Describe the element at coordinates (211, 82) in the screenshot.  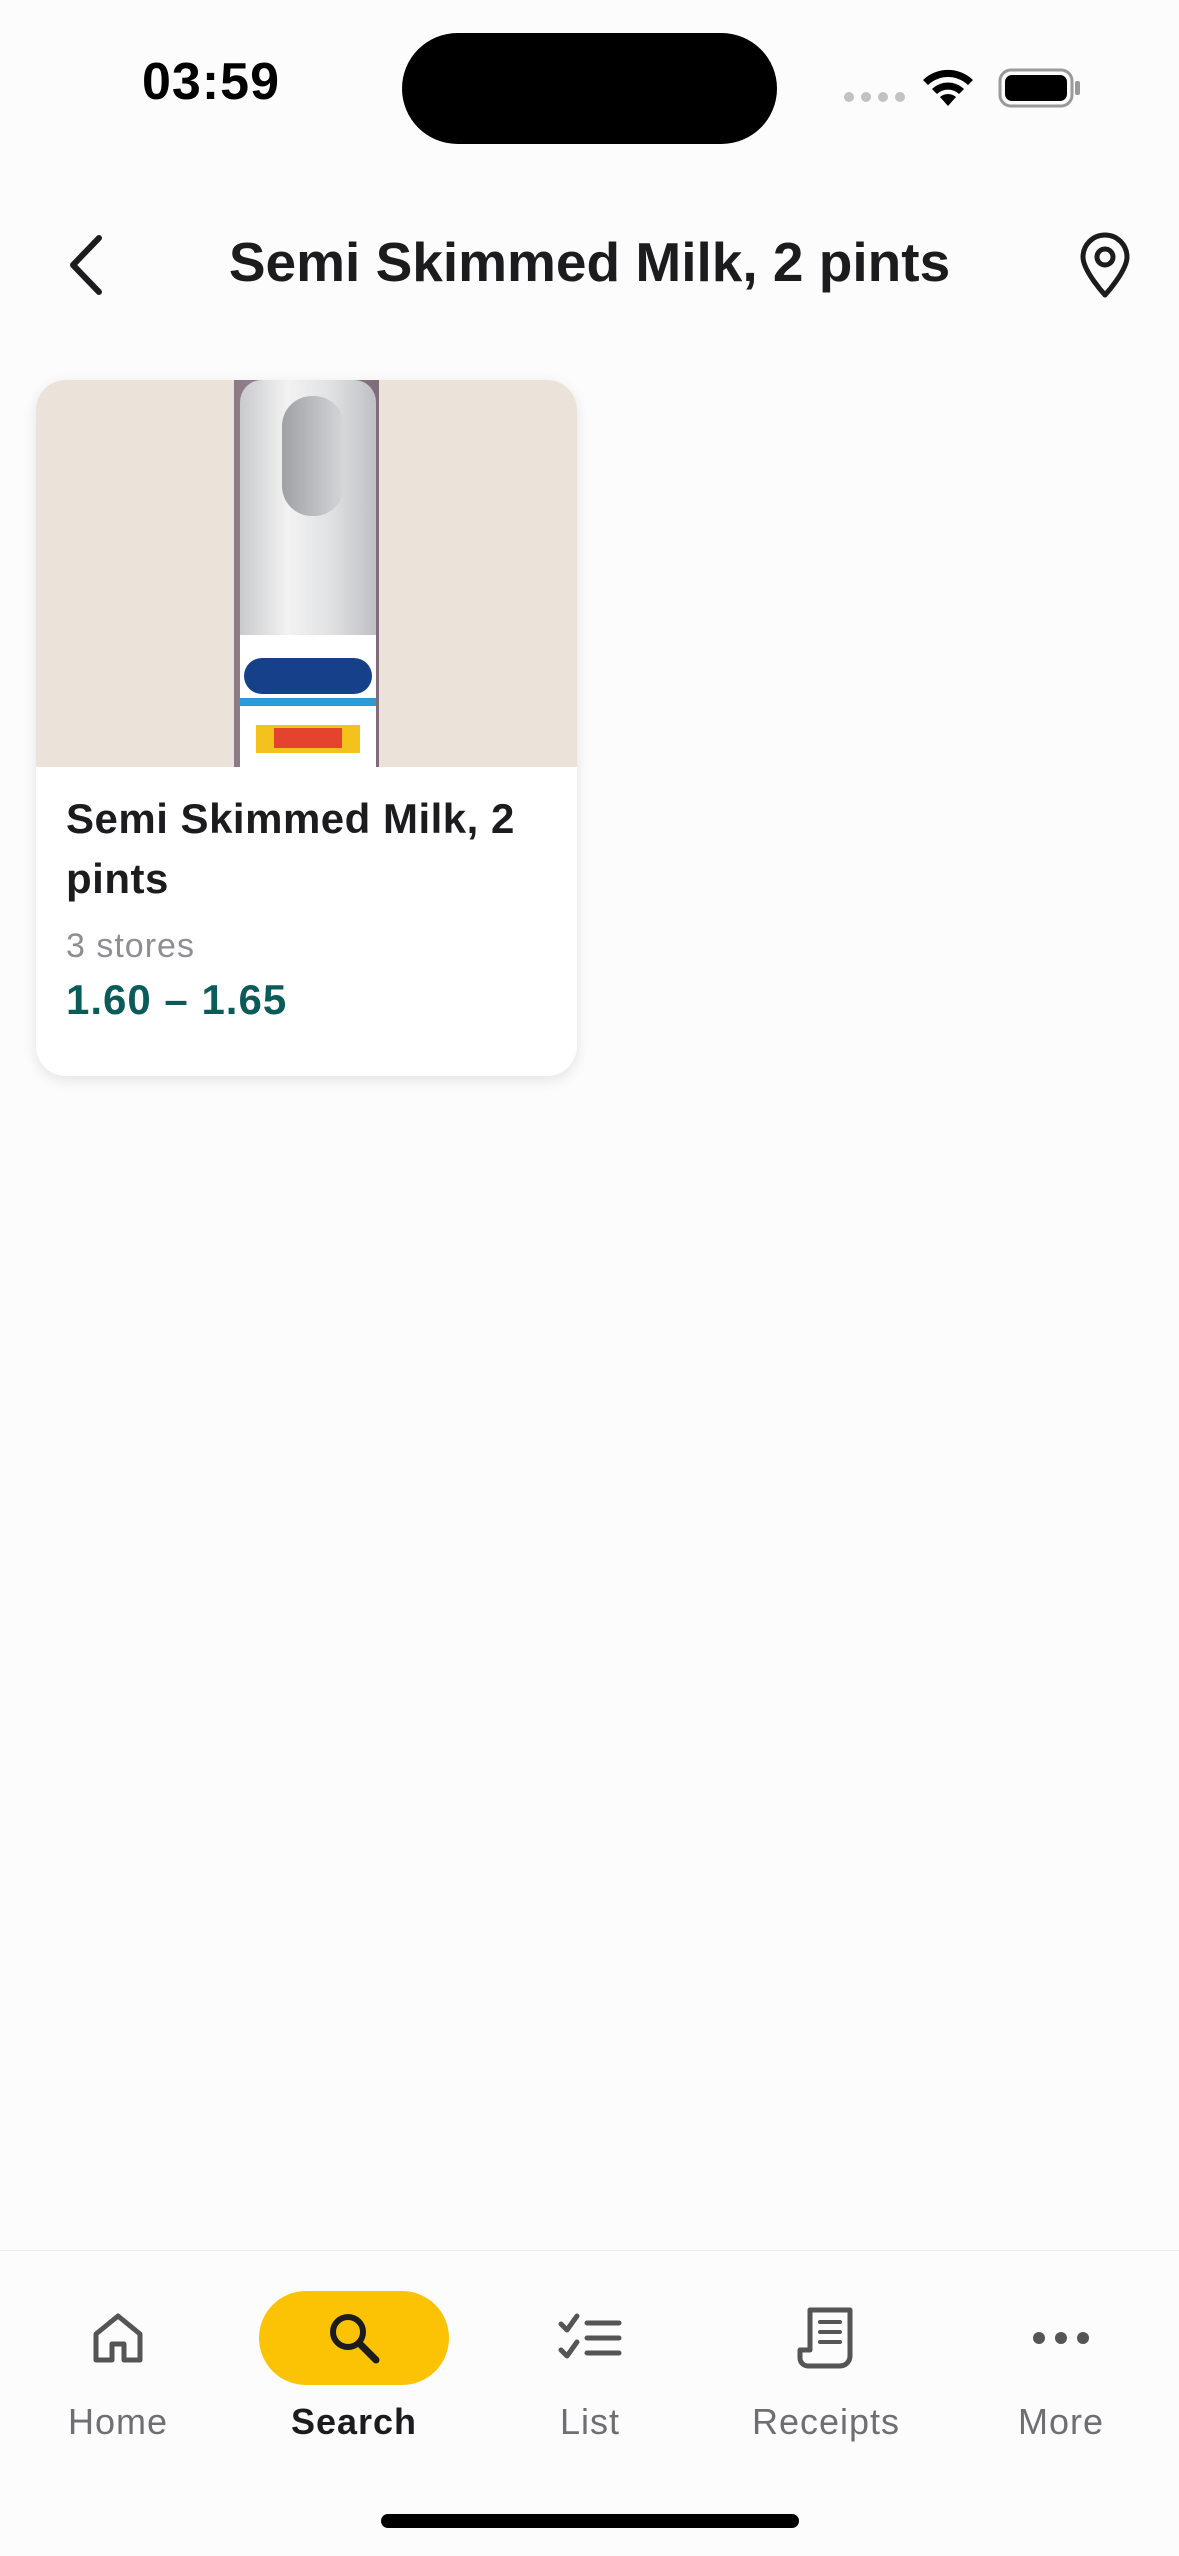
I see `status-time: 03:59` at that location.